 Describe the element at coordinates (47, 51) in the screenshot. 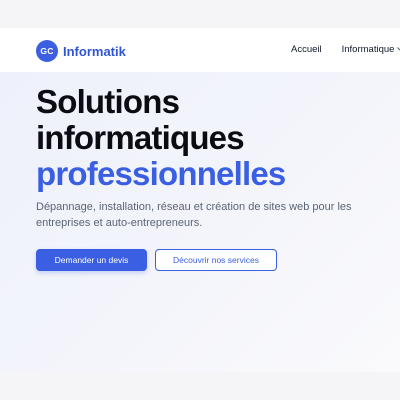

I see `logo-badge: GC` at that location.